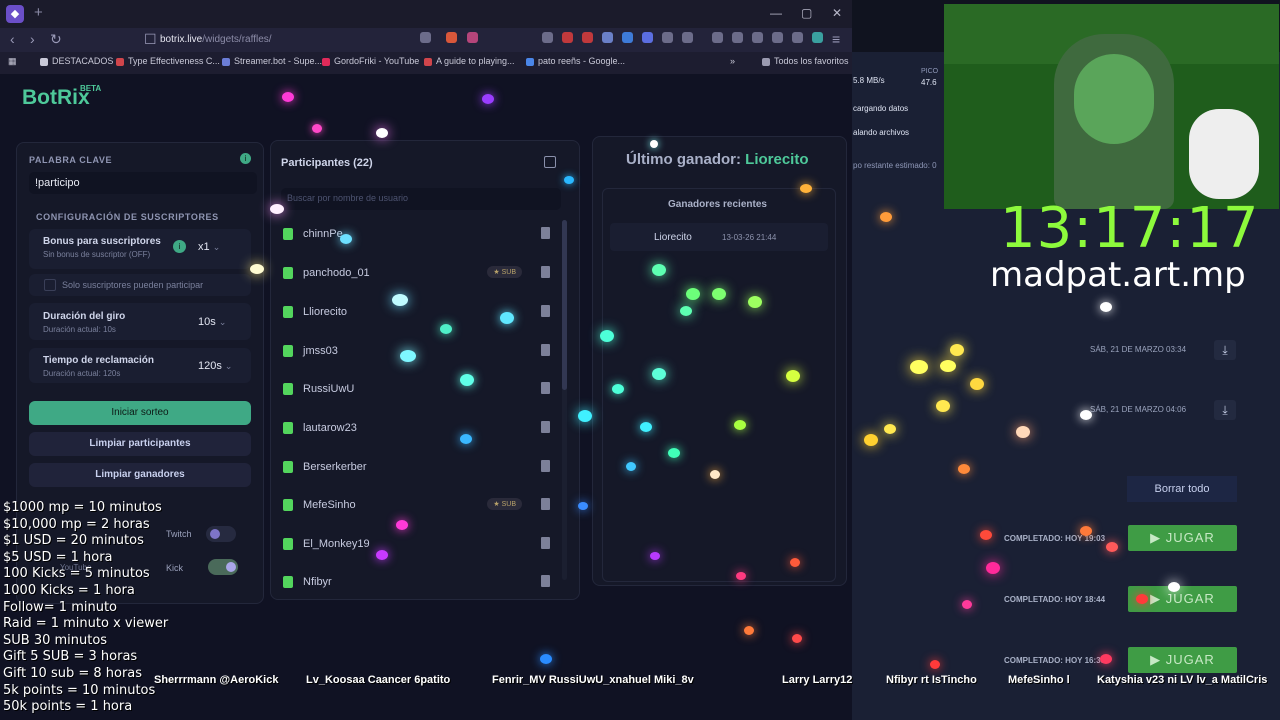 This screenshot has height=720, width=1280. What do you see at coordinates (417, 352) in the screenshot?
I see `participant-row: jmss03` at bounding box center [417, 352].